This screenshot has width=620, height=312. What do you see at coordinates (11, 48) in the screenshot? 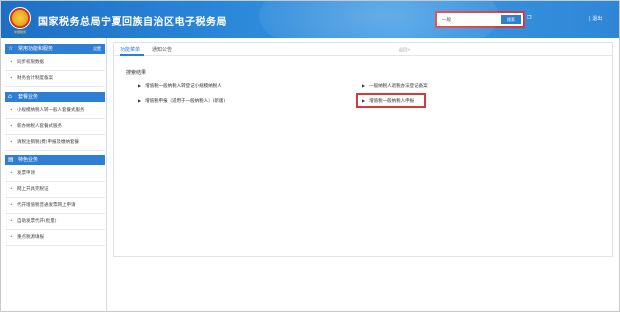
I see `star-icon: ☆` at bounding box center [11, 48].